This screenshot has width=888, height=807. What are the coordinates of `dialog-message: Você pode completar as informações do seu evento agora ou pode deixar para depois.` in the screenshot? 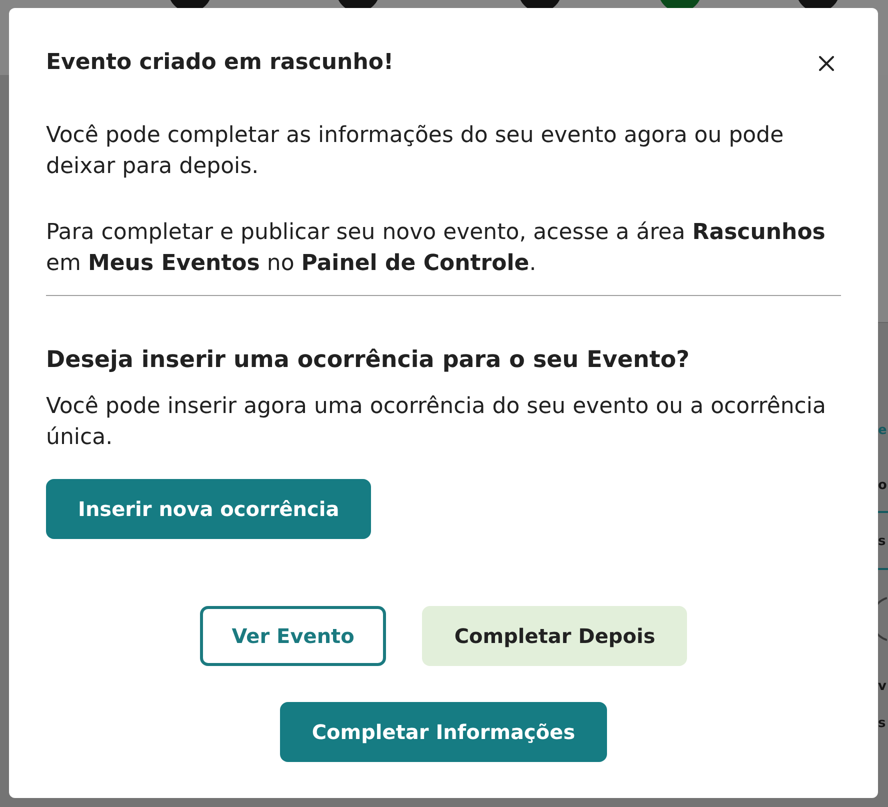 It's located at (415, 151).